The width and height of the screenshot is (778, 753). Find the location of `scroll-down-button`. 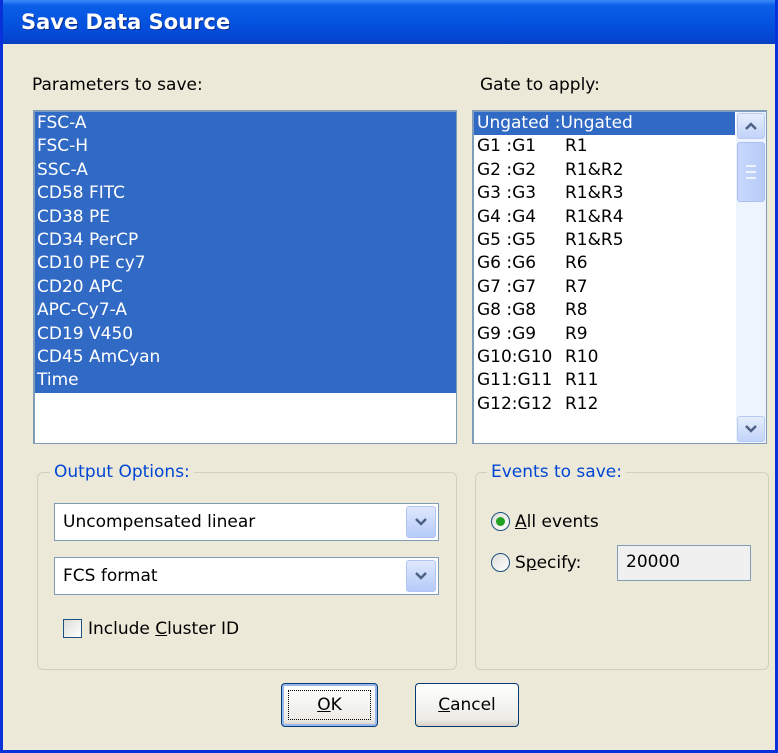

scroll-down-button is located at coordinates (751, 429).